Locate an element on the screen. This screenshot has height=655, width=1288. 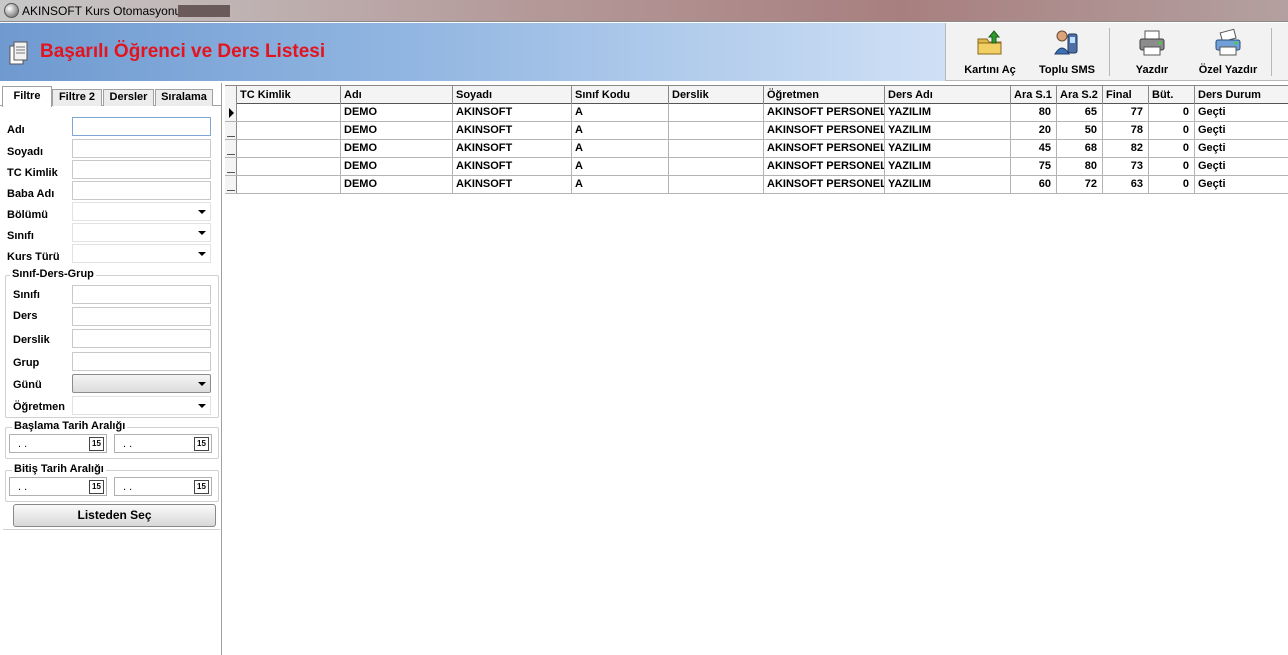
col-but: Büt. is located at coordinates (1172, 95).